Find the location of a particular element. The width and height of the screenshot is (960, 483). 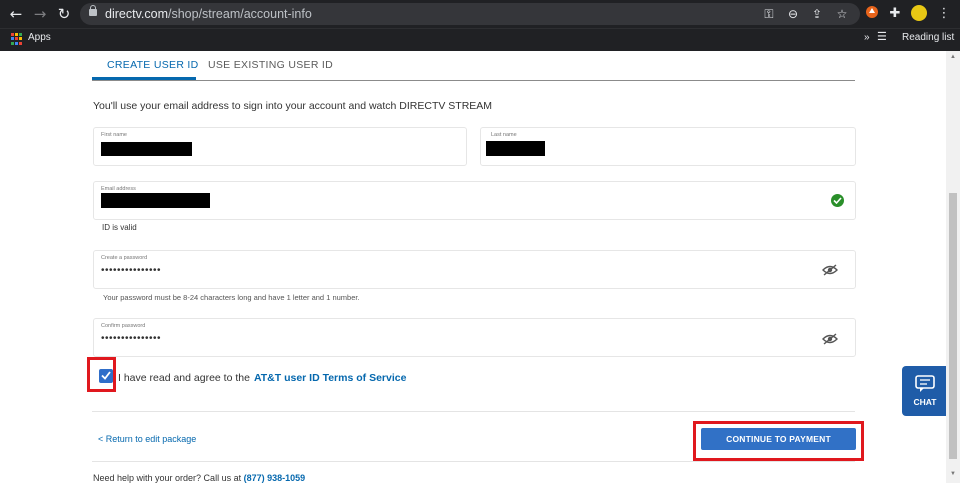

puzzle-extensions-icon: ✚ is located at coordinates (895, 14).